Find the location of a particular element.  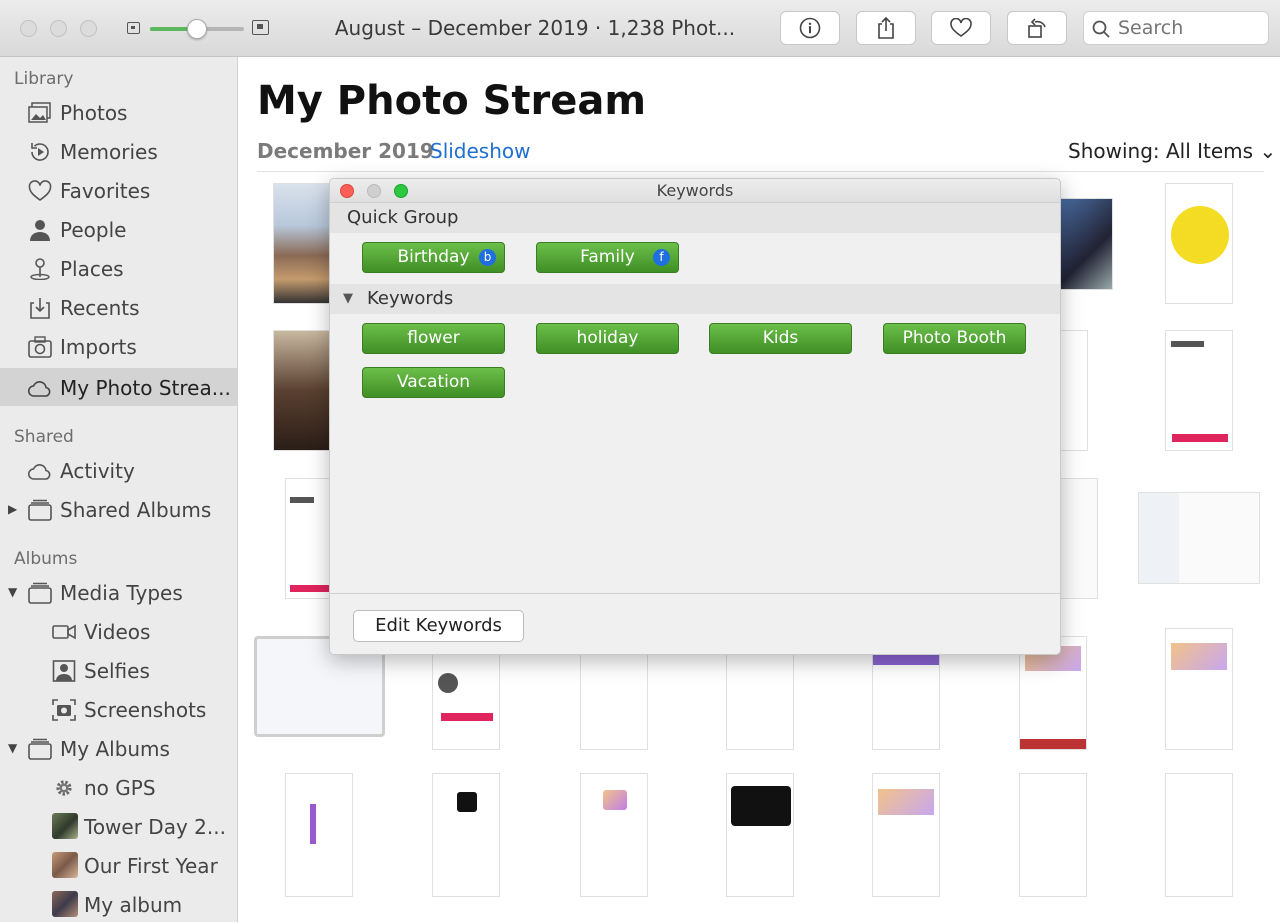

info-button is located at coordinates (810, 28).